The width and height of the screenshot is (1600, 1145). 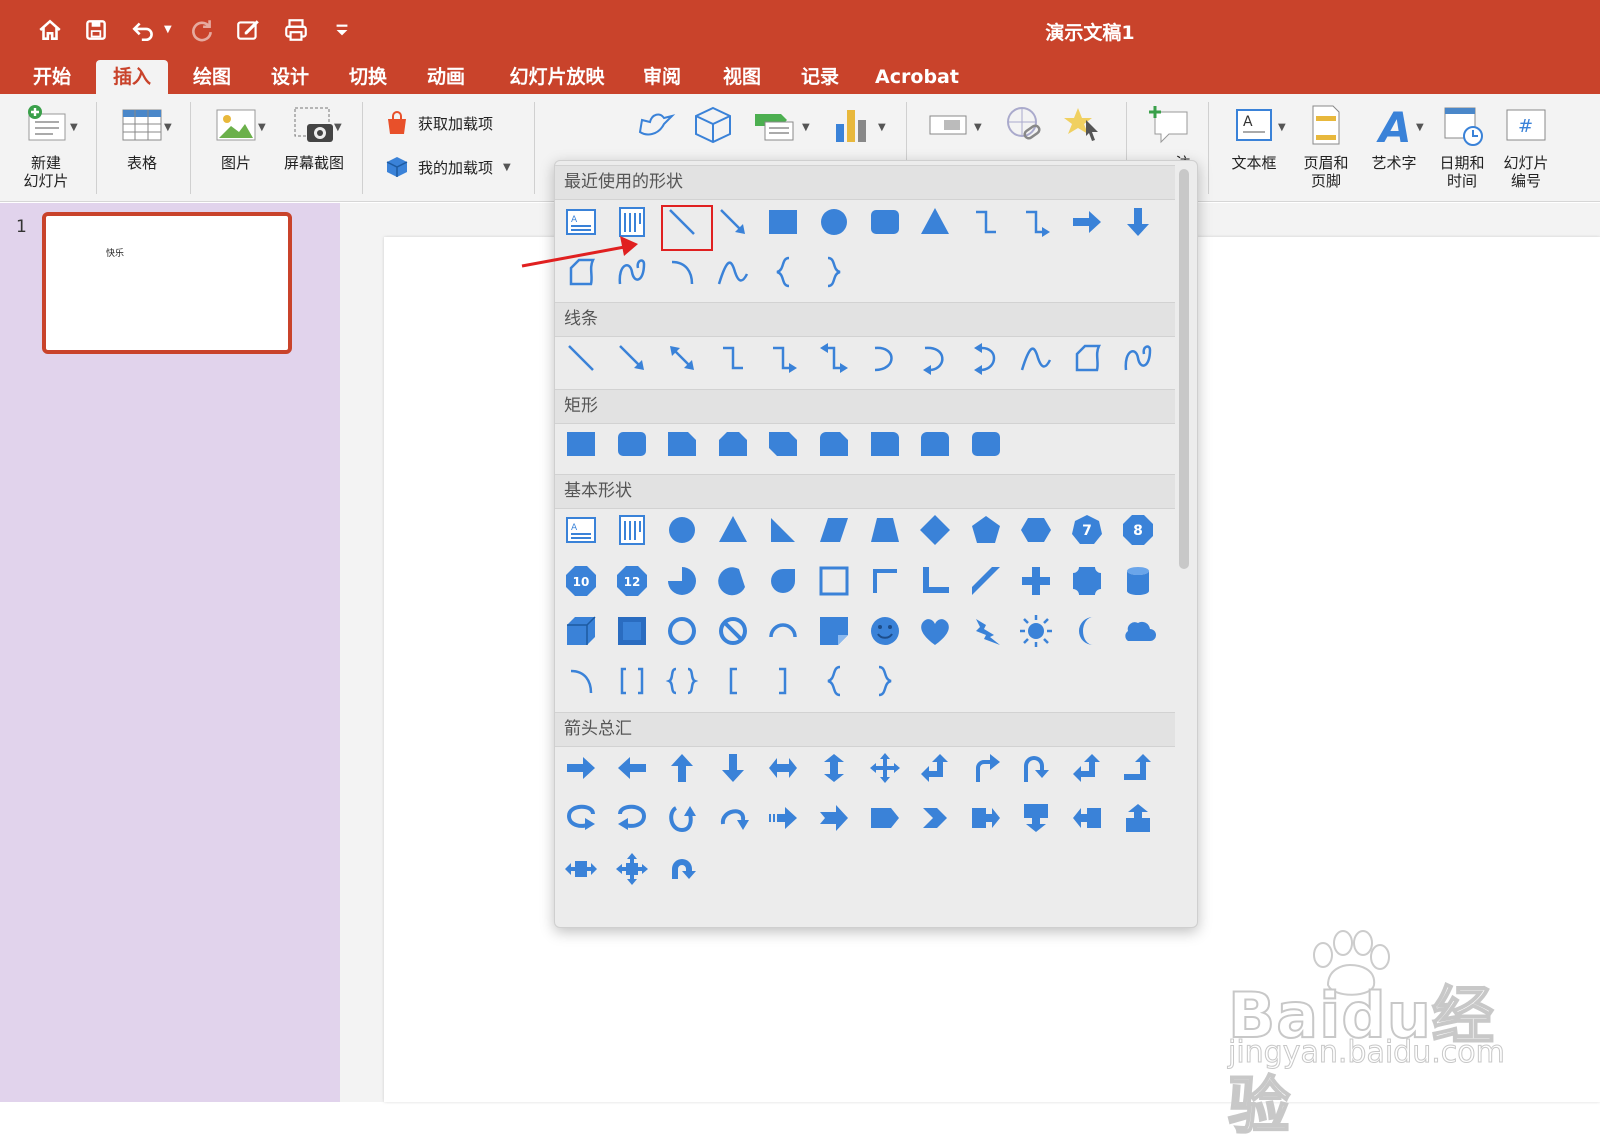 What do you see at coordinates (834, 768) in the screenshot?
I see `shape-udarrow-icon` at bounding box center [834, 768].